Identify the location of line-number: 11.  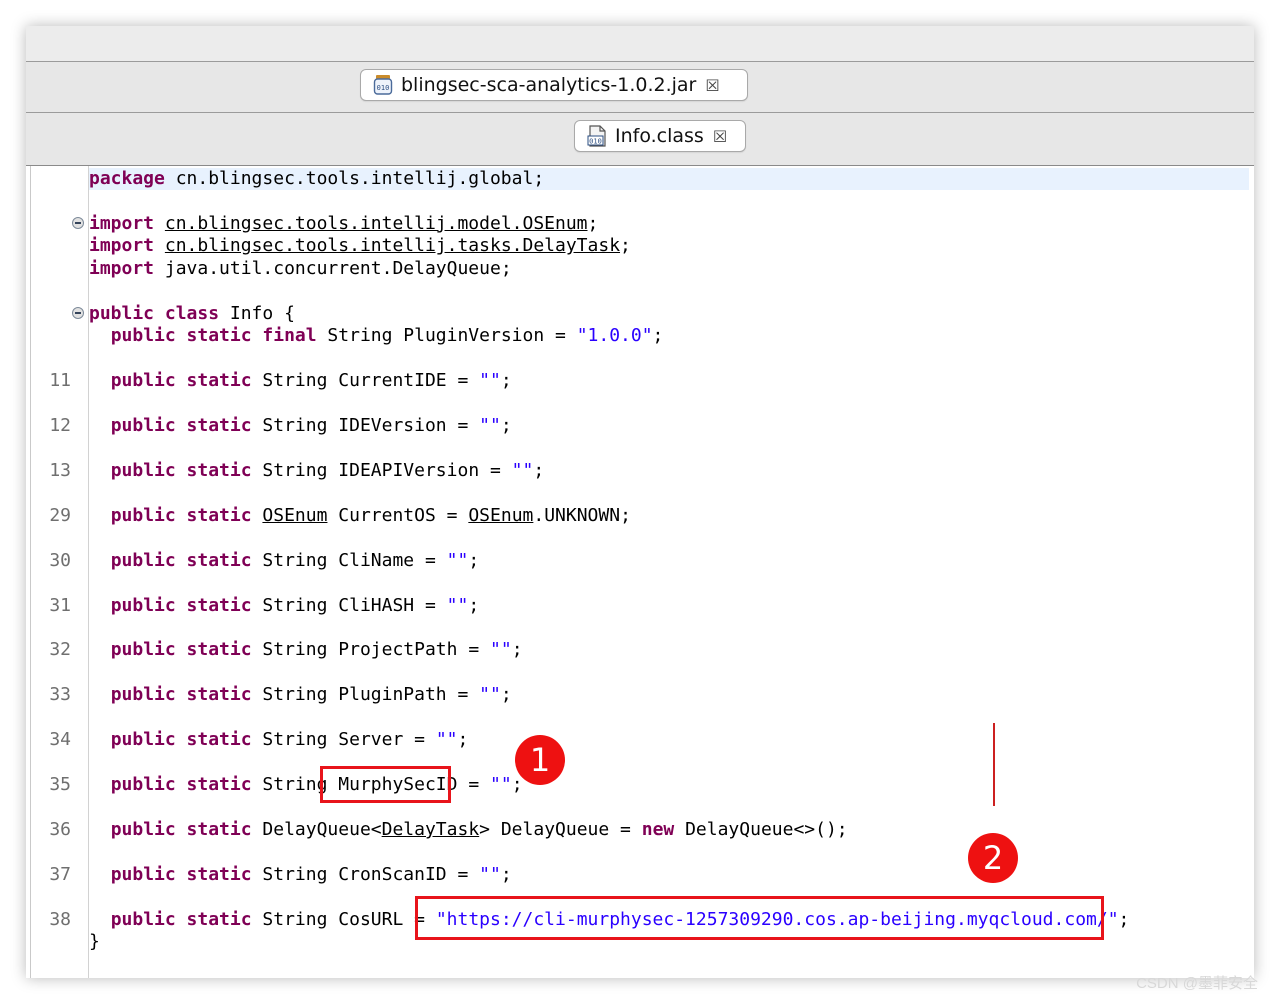
(60, 381).